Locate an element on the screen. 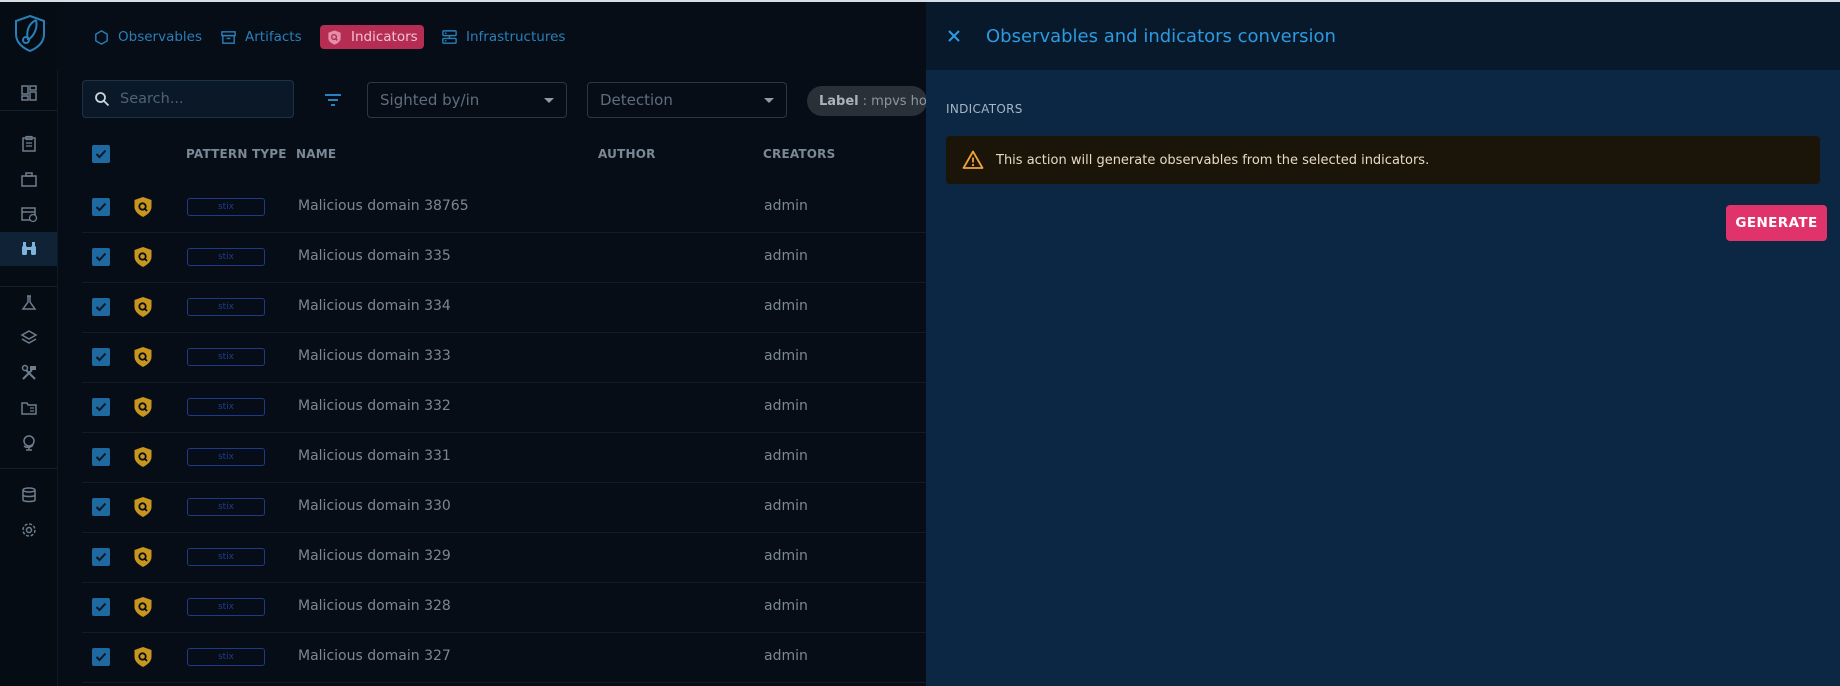 This screenshot has width=1840, height=686. detection-select: Detection is located at coordinates (687, 100).